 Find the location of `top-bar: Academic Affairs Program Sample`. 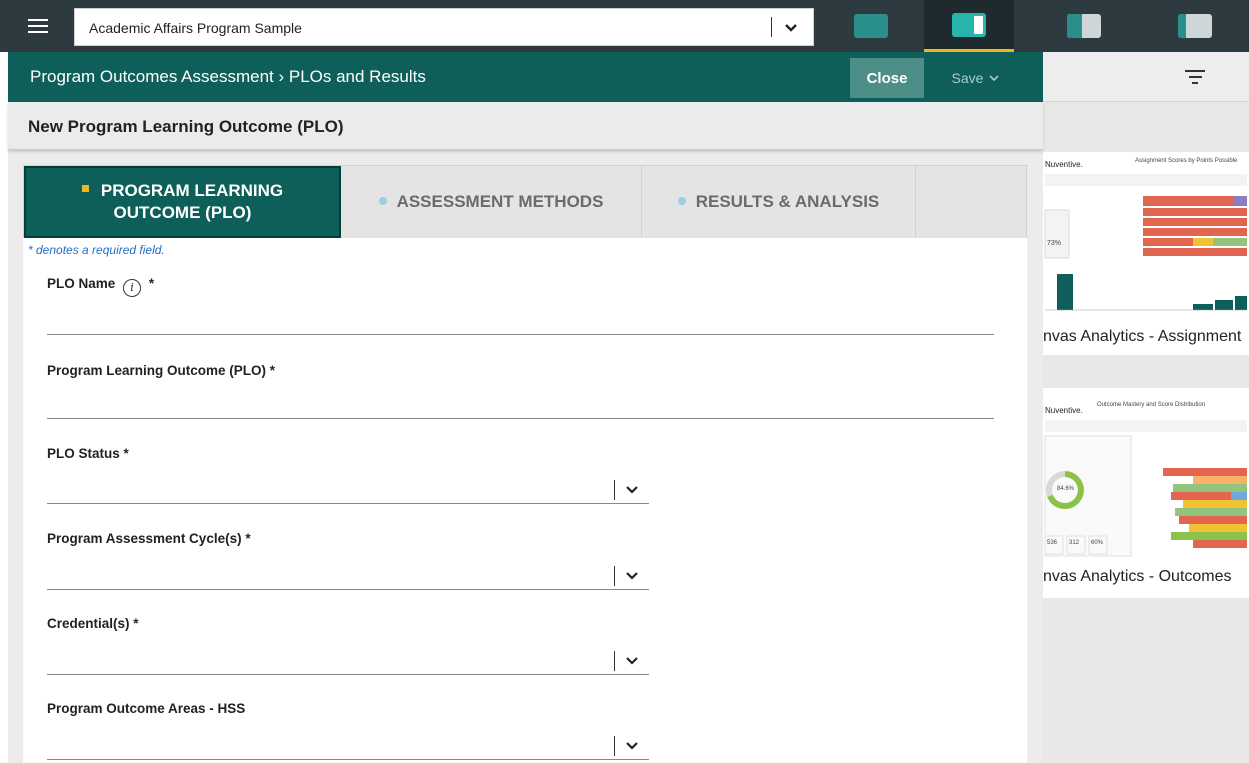

top-bar: Academic Affairs Program Sample is located at coordinates (624, 26).